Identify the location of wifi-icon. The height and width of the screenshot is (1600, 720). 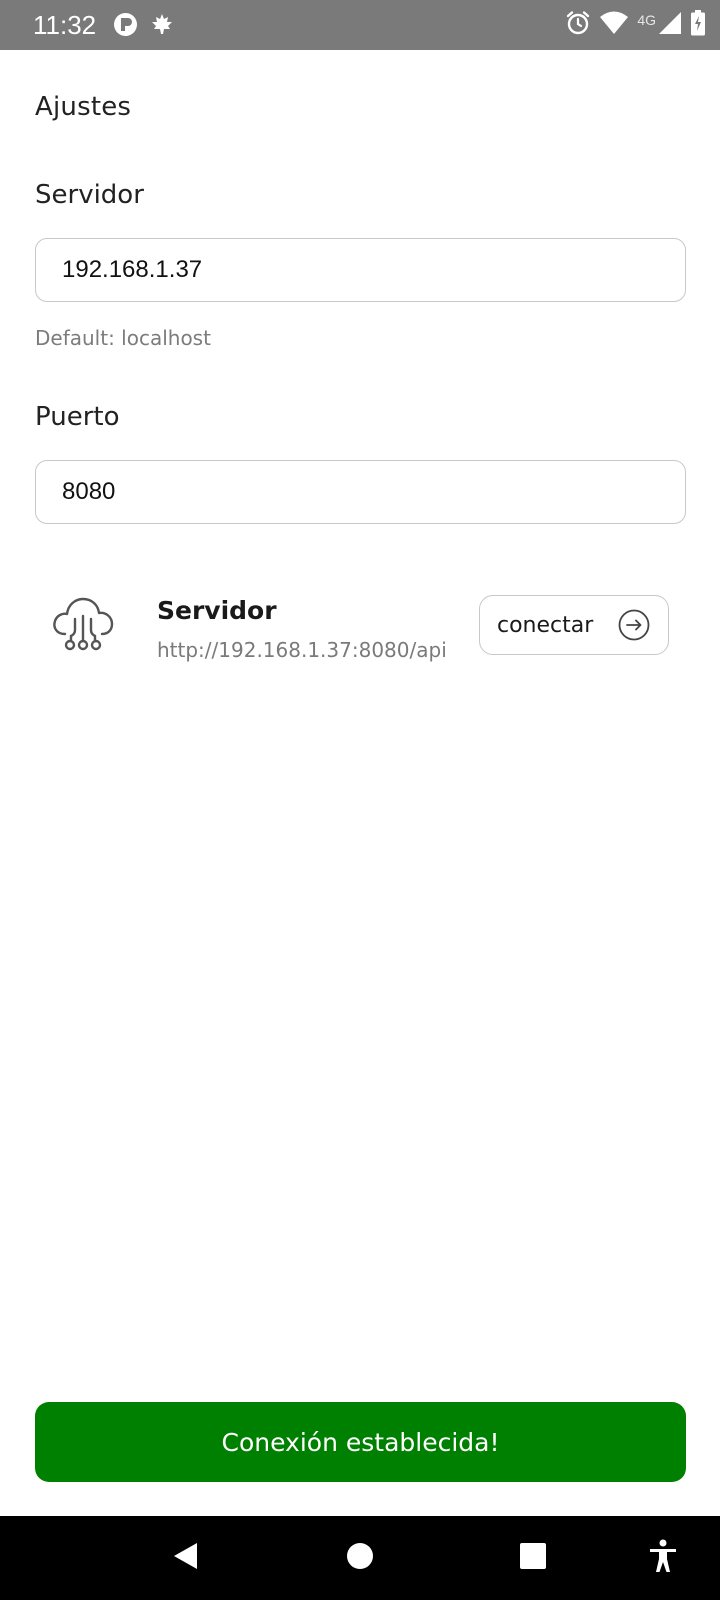
(614, 25).